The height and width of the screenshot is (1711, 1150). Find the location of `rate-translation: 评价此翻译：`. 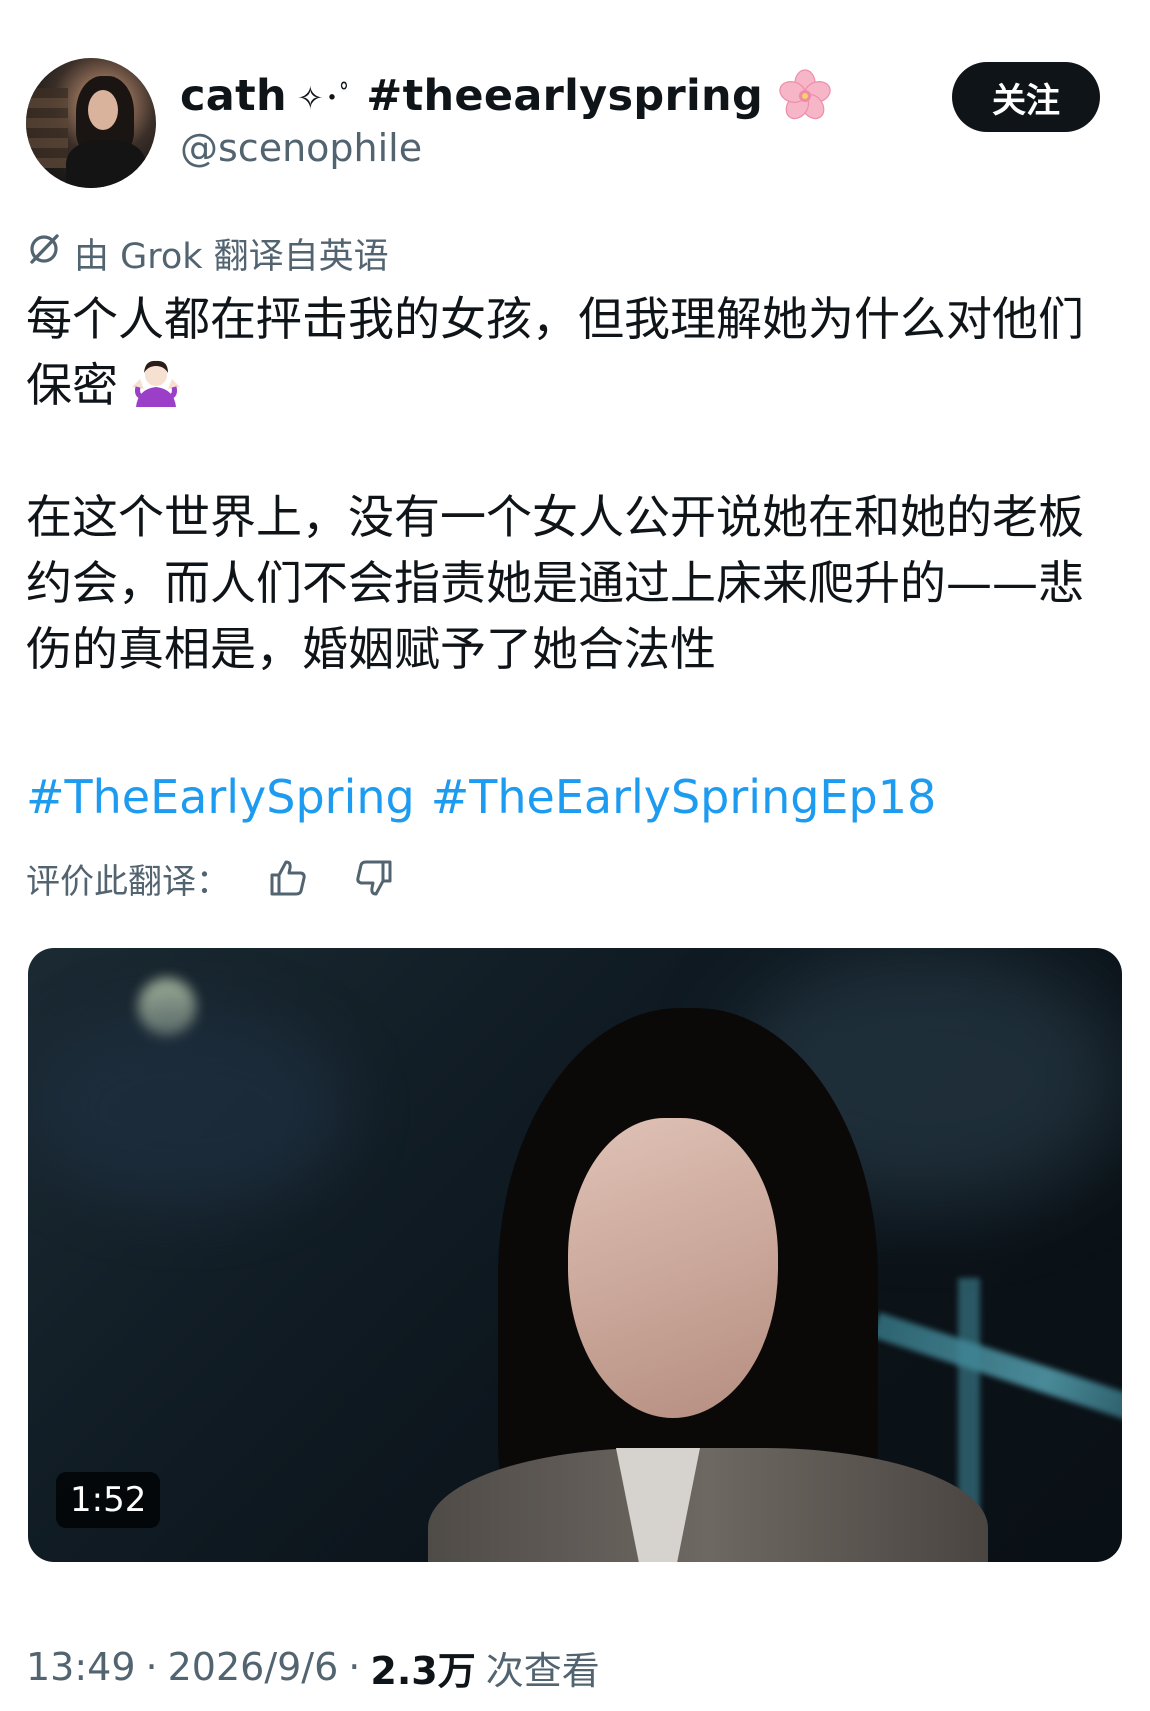

rate-translation: 评价此翻译： is located at coordinates (214, 878).